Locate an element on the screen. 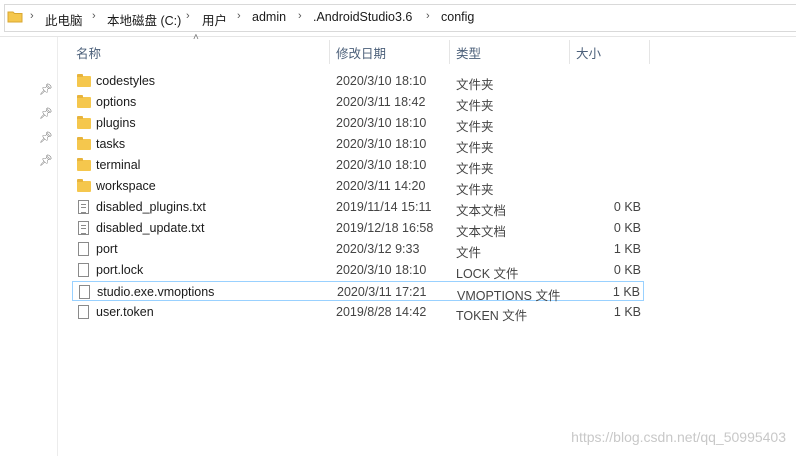 This screenshot has width=796, height=456. navigation-pane: 📌︎ 📌︎ 📌︎ 📌︎ is located at coordinates (29, 246).